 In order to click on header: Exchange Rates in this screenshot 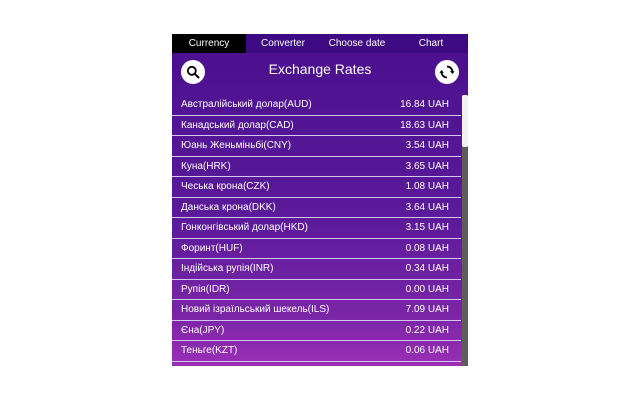, I will do `click(320, 74)`.